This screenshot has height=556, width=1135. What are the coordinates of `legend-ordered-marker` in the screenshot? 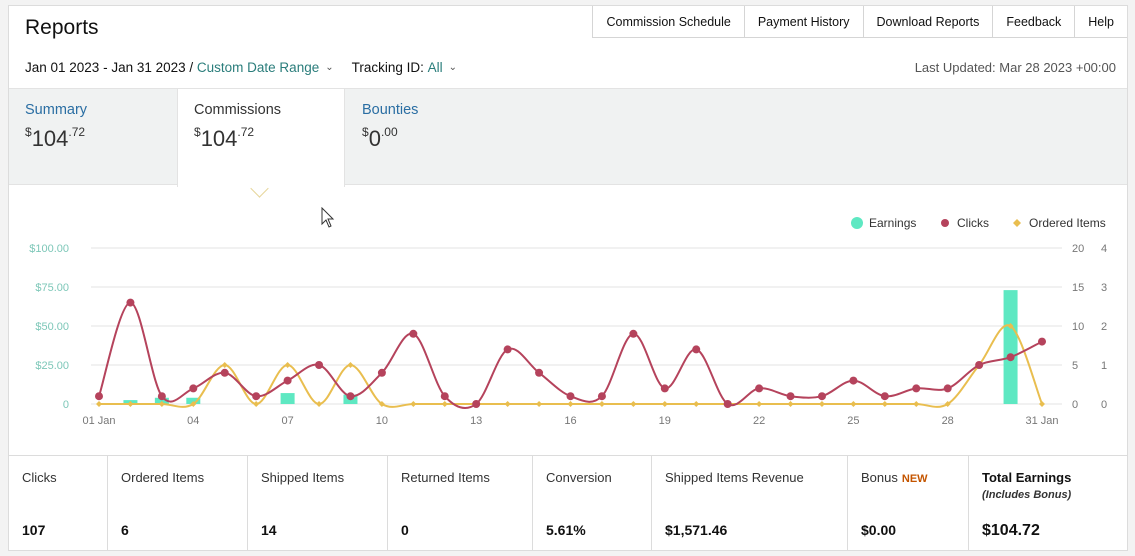 It's located at (1017, 223).